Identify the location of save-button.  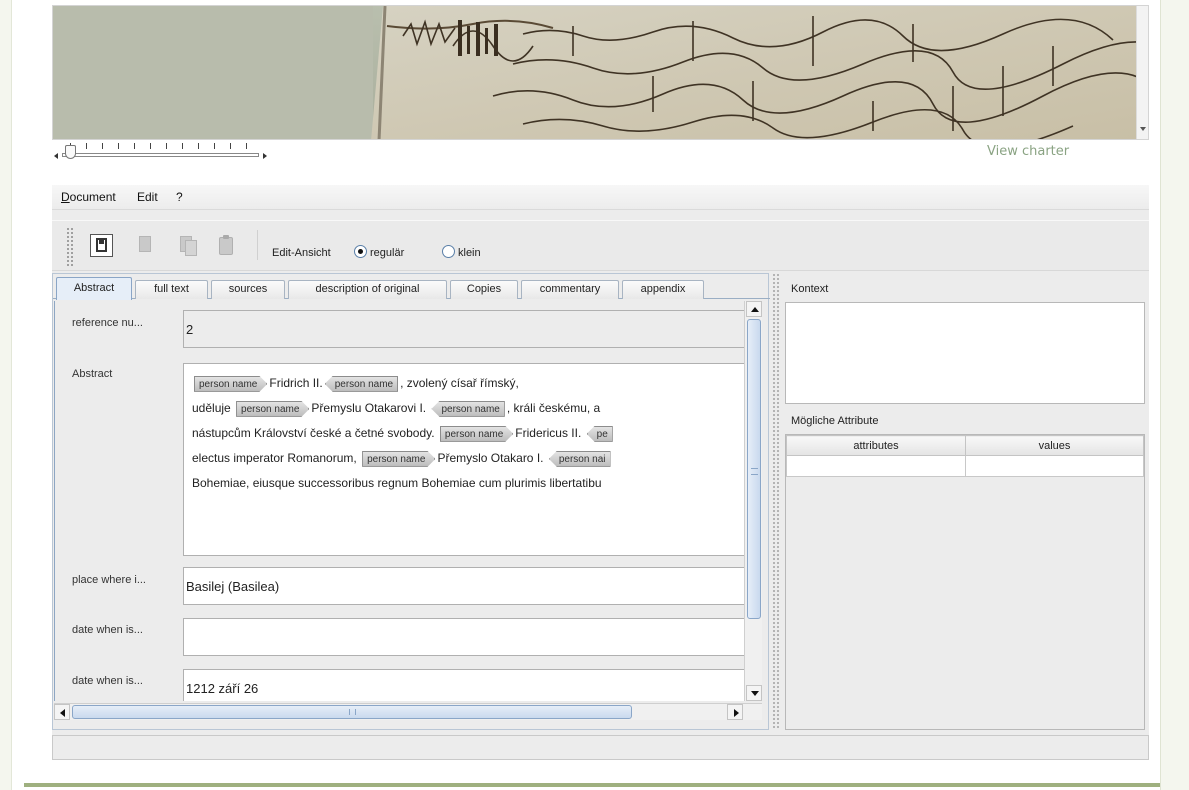
(101, 245).